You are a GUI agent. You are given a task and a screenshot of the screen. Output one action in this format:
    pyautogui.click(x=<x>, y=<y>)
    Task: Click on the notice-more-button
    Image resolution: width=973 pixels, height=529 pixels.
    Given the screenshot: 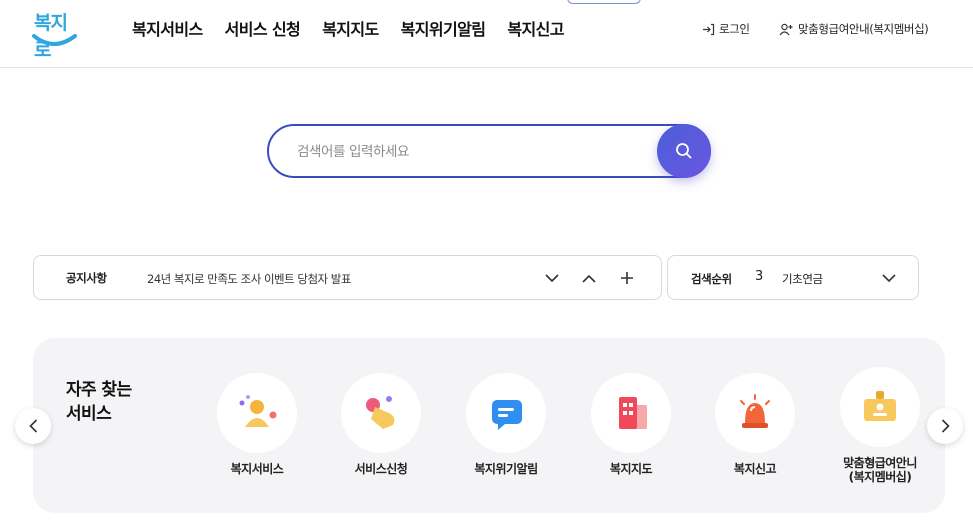 What is the action you would take?
    pyautogui.click(x=627, y=278)
    